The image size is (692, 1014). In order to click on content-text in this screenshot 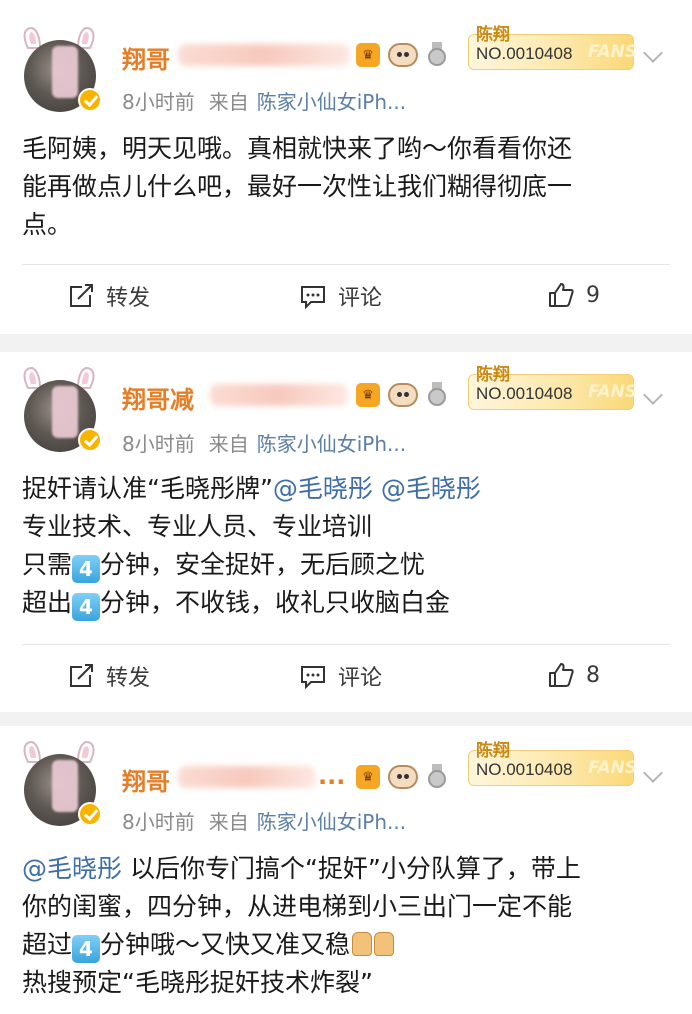, I will do `click(377, 488)`.